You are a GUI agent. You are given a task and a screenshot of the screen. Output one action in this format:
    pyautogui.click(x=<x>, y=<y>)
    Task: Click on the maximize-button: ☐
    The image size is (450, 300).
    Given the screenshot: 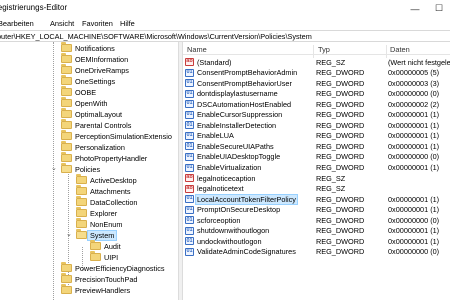 What is the action you would take?
    pyautogui.click(x=439, y=8)
    